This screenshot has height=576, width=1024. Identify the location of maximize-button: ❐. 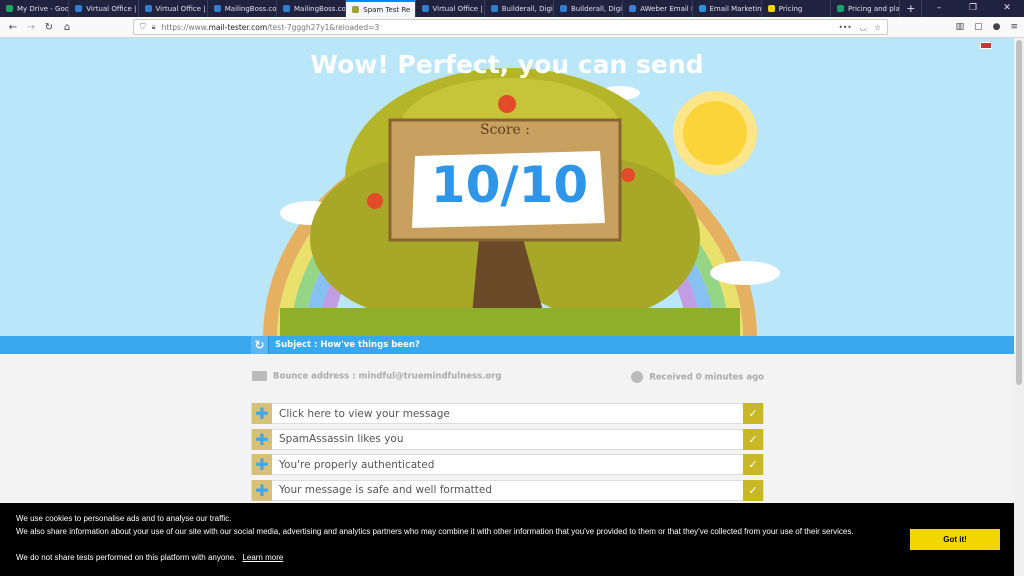
(973, 8).